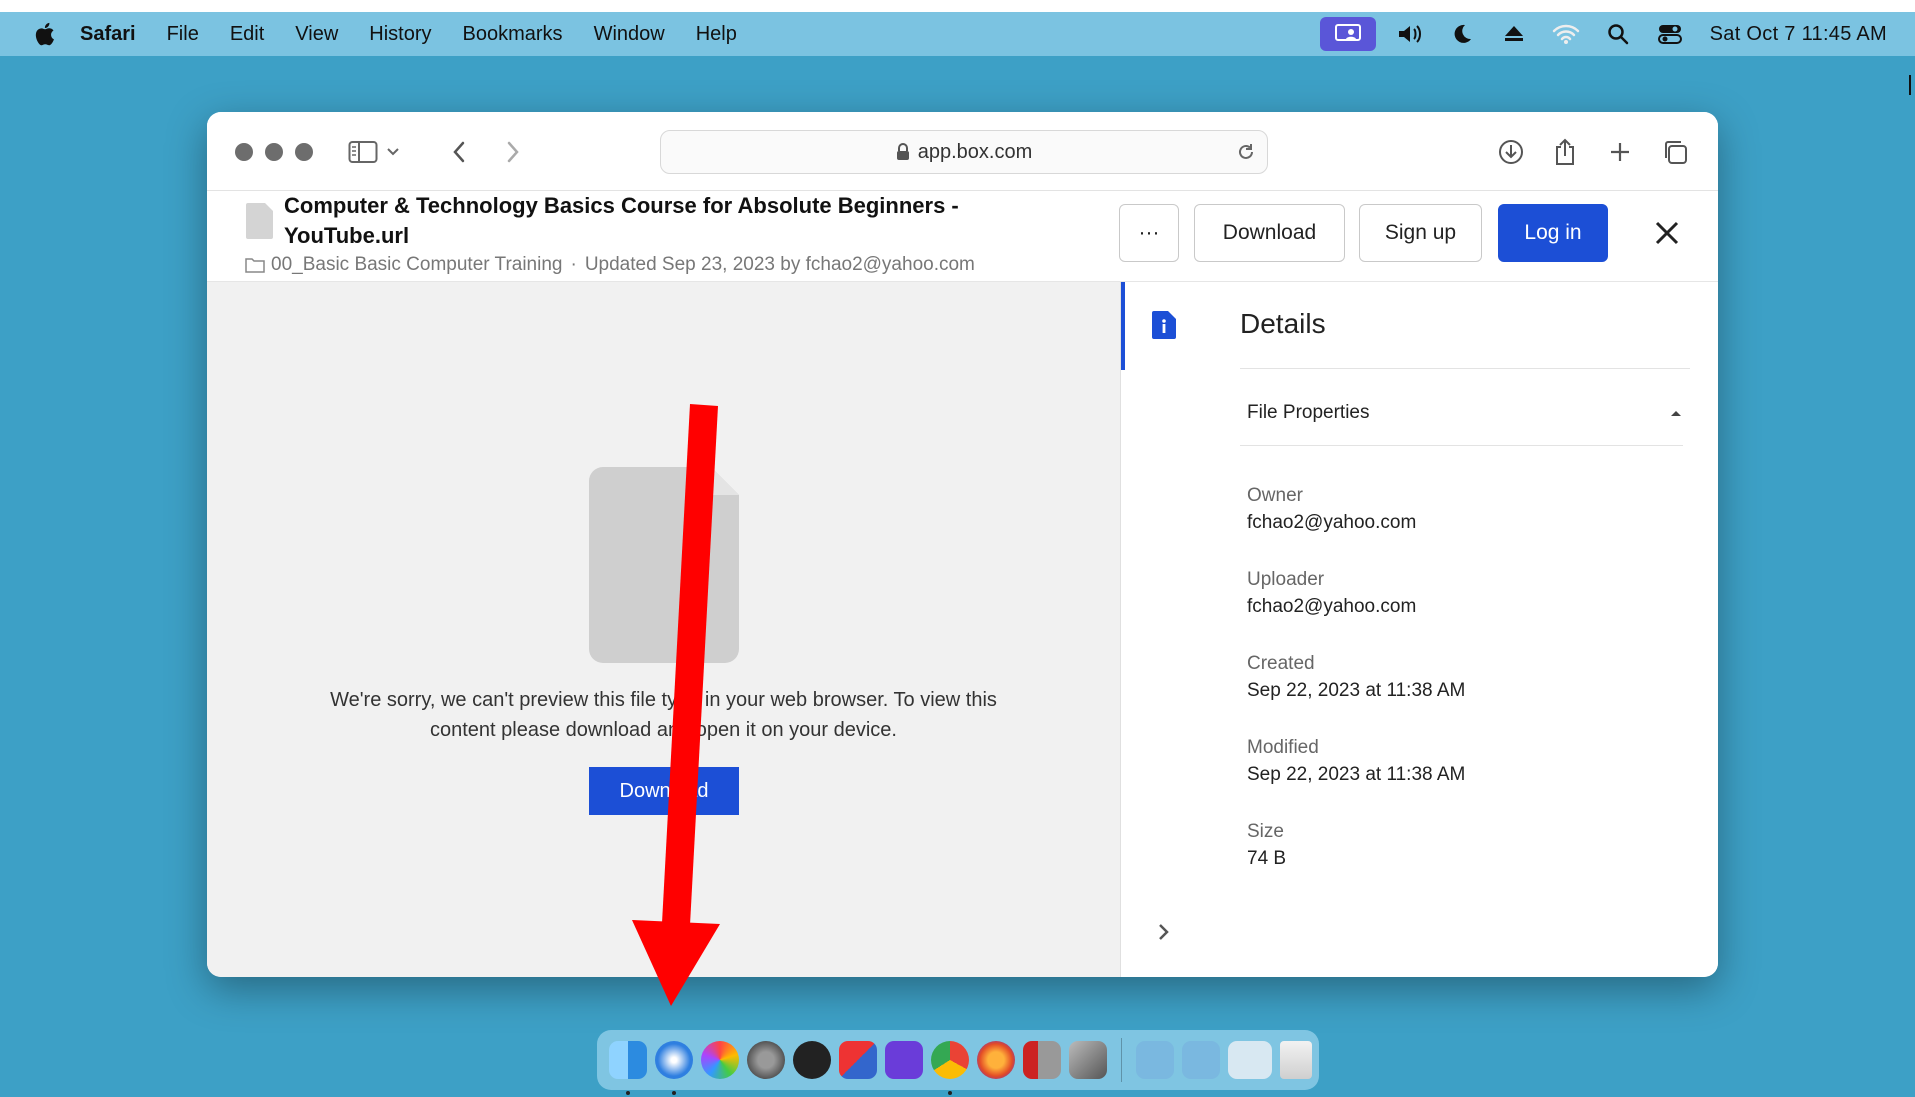 This screenshot has width=1915, height=1097. Describe the element at coordinates (1286, 579) in the screenshot. I see `property-label: Uploader` at that location.